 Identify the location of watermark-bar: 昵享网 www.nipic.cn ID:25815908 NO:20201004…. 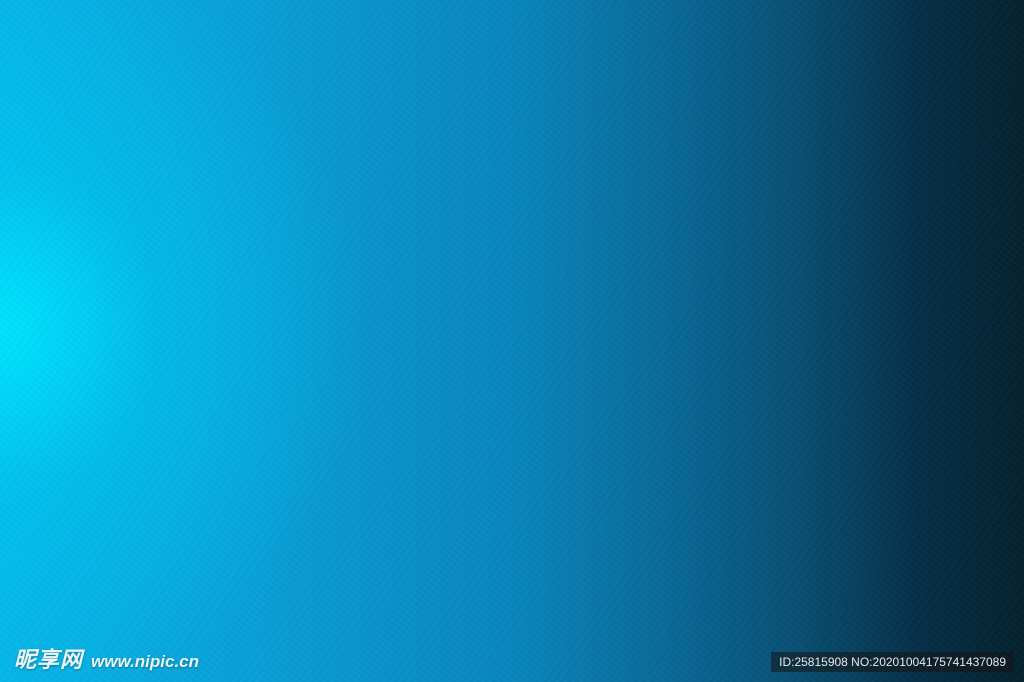
(512, 662).